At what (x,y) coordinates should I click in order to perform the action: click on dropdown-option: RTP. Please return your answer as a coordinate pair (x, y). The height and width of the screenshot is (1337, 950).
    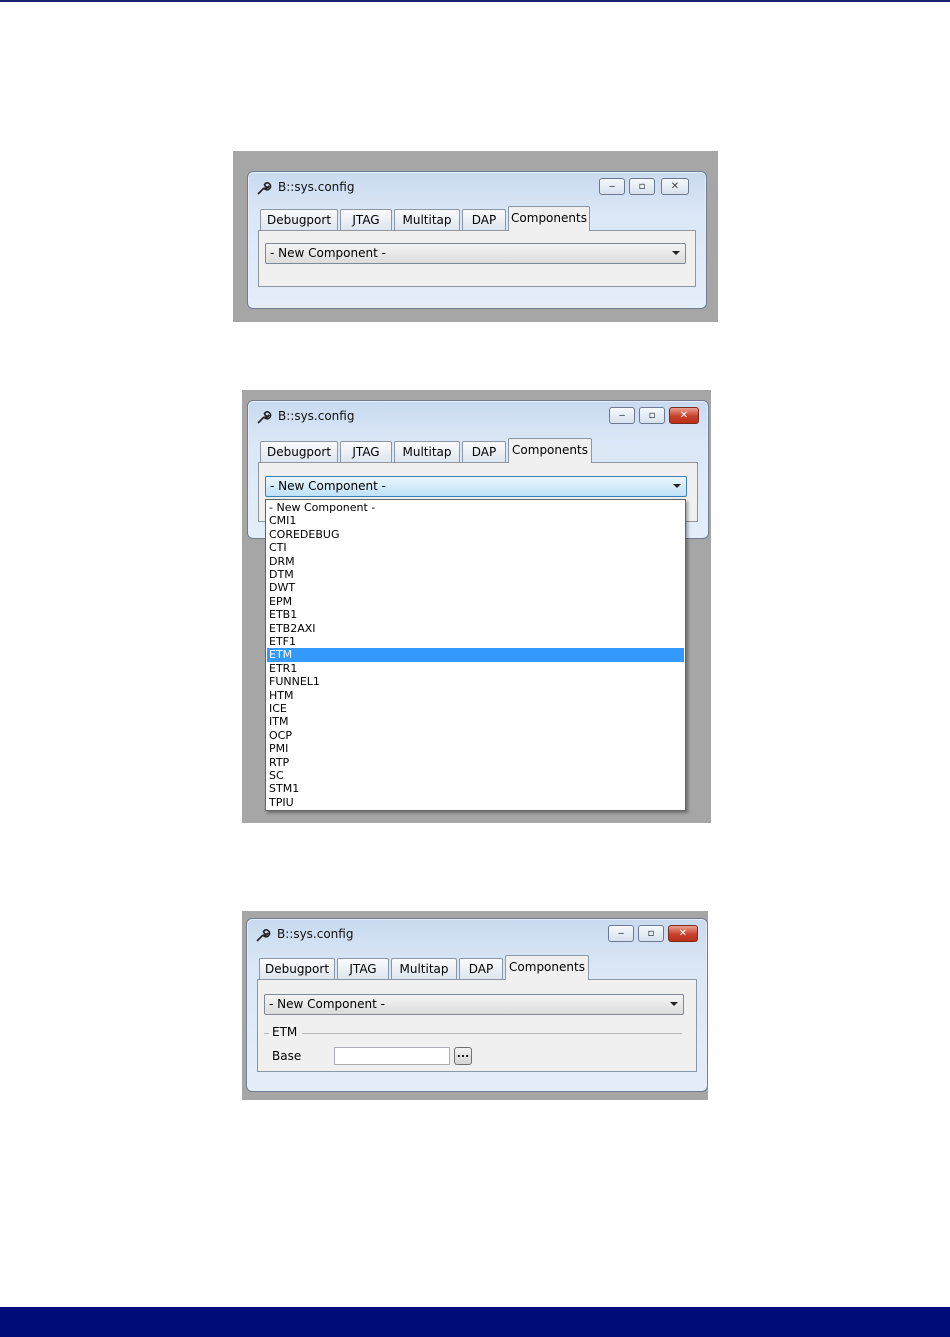
    Looking at the image, I should click on (475, 762).